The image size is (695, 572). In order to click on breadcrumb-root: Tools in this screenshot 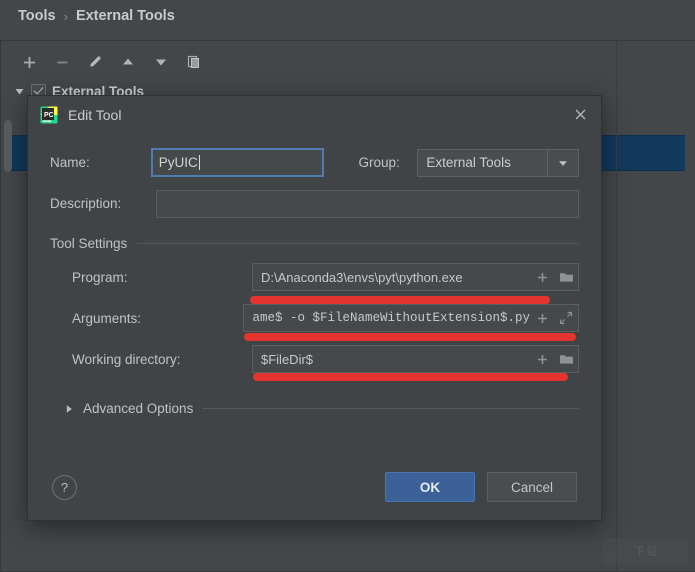, I will do `click(37, 16)`.